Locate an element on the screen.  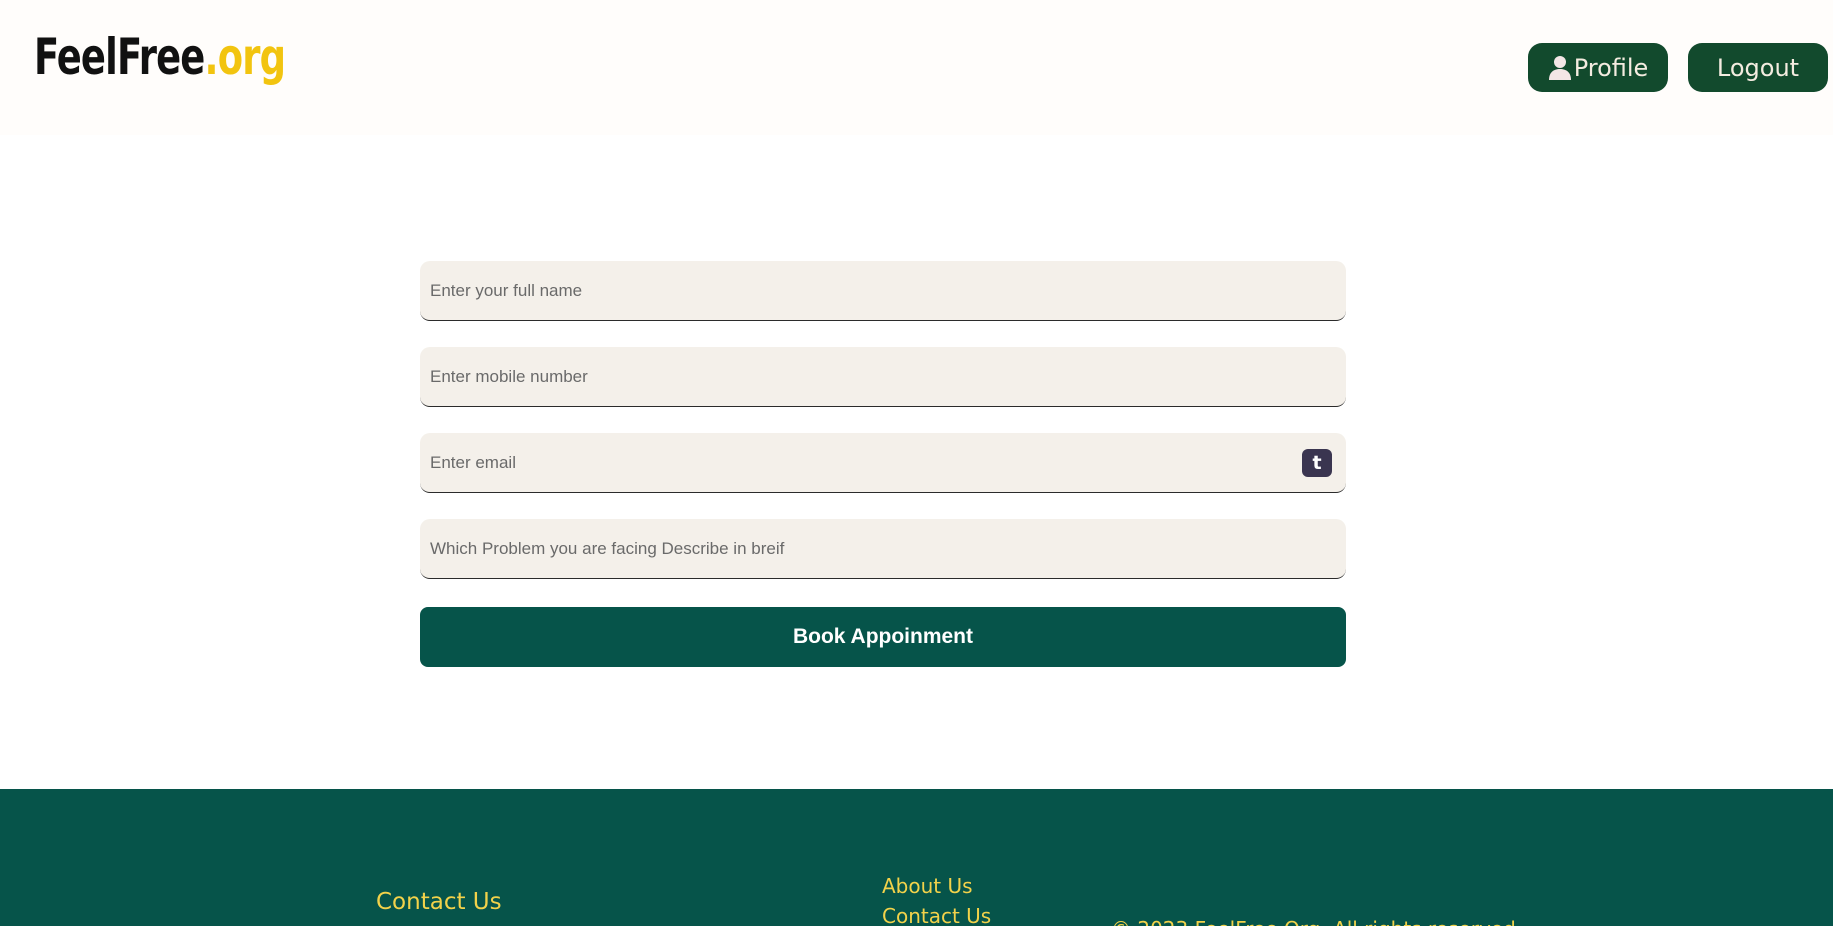
full-name-field-wrapper is located at coordinates (883, 291).